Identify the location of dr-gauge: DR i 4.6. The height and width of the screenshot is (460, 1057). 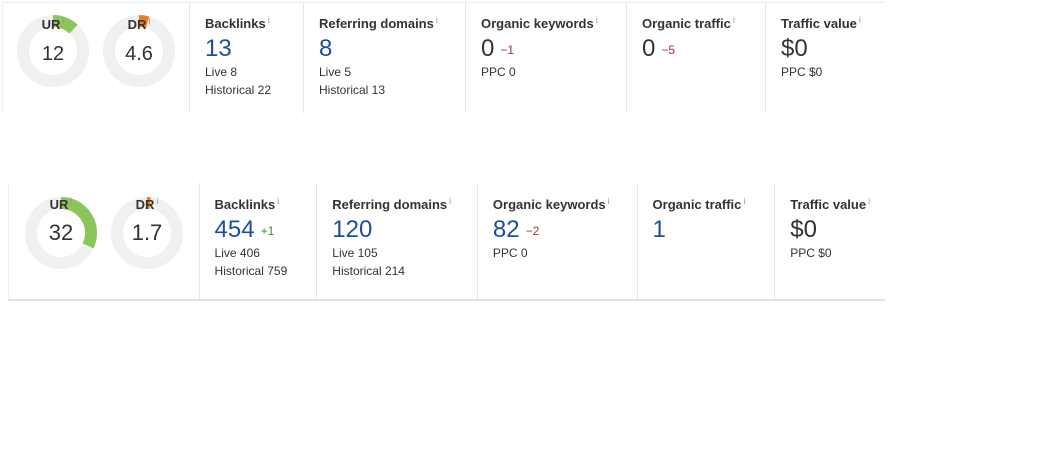
(139, 58).